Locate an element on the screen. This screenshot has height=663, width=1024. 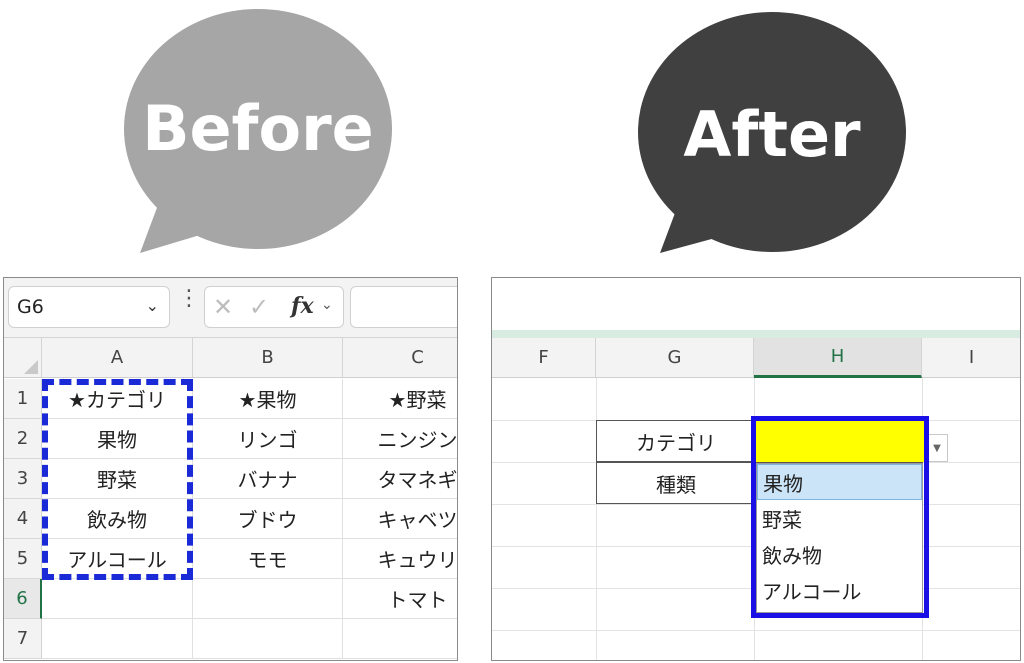
cell-b3: バナナ is located at coordinates (268, 479).